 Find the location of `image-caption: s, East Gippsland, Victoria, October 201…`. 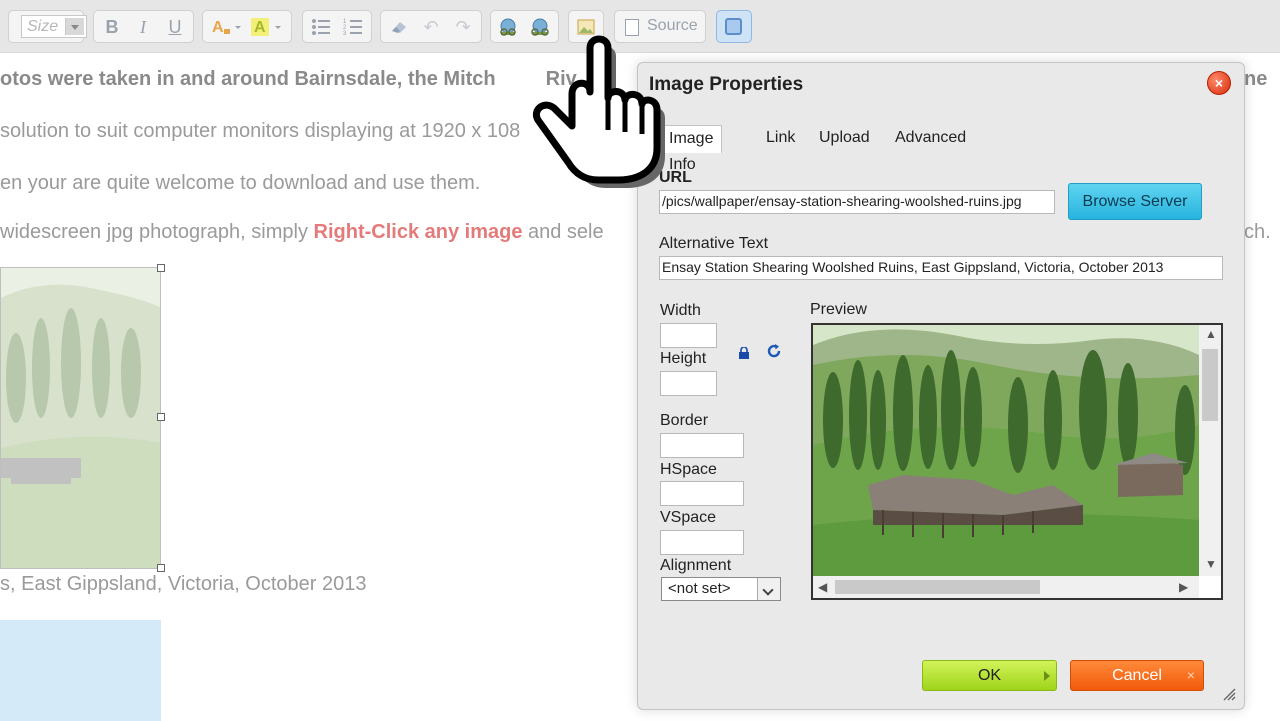

image-caption: s, East Gippsland, Victoria, October 201… is located at coordinates (183, 584).